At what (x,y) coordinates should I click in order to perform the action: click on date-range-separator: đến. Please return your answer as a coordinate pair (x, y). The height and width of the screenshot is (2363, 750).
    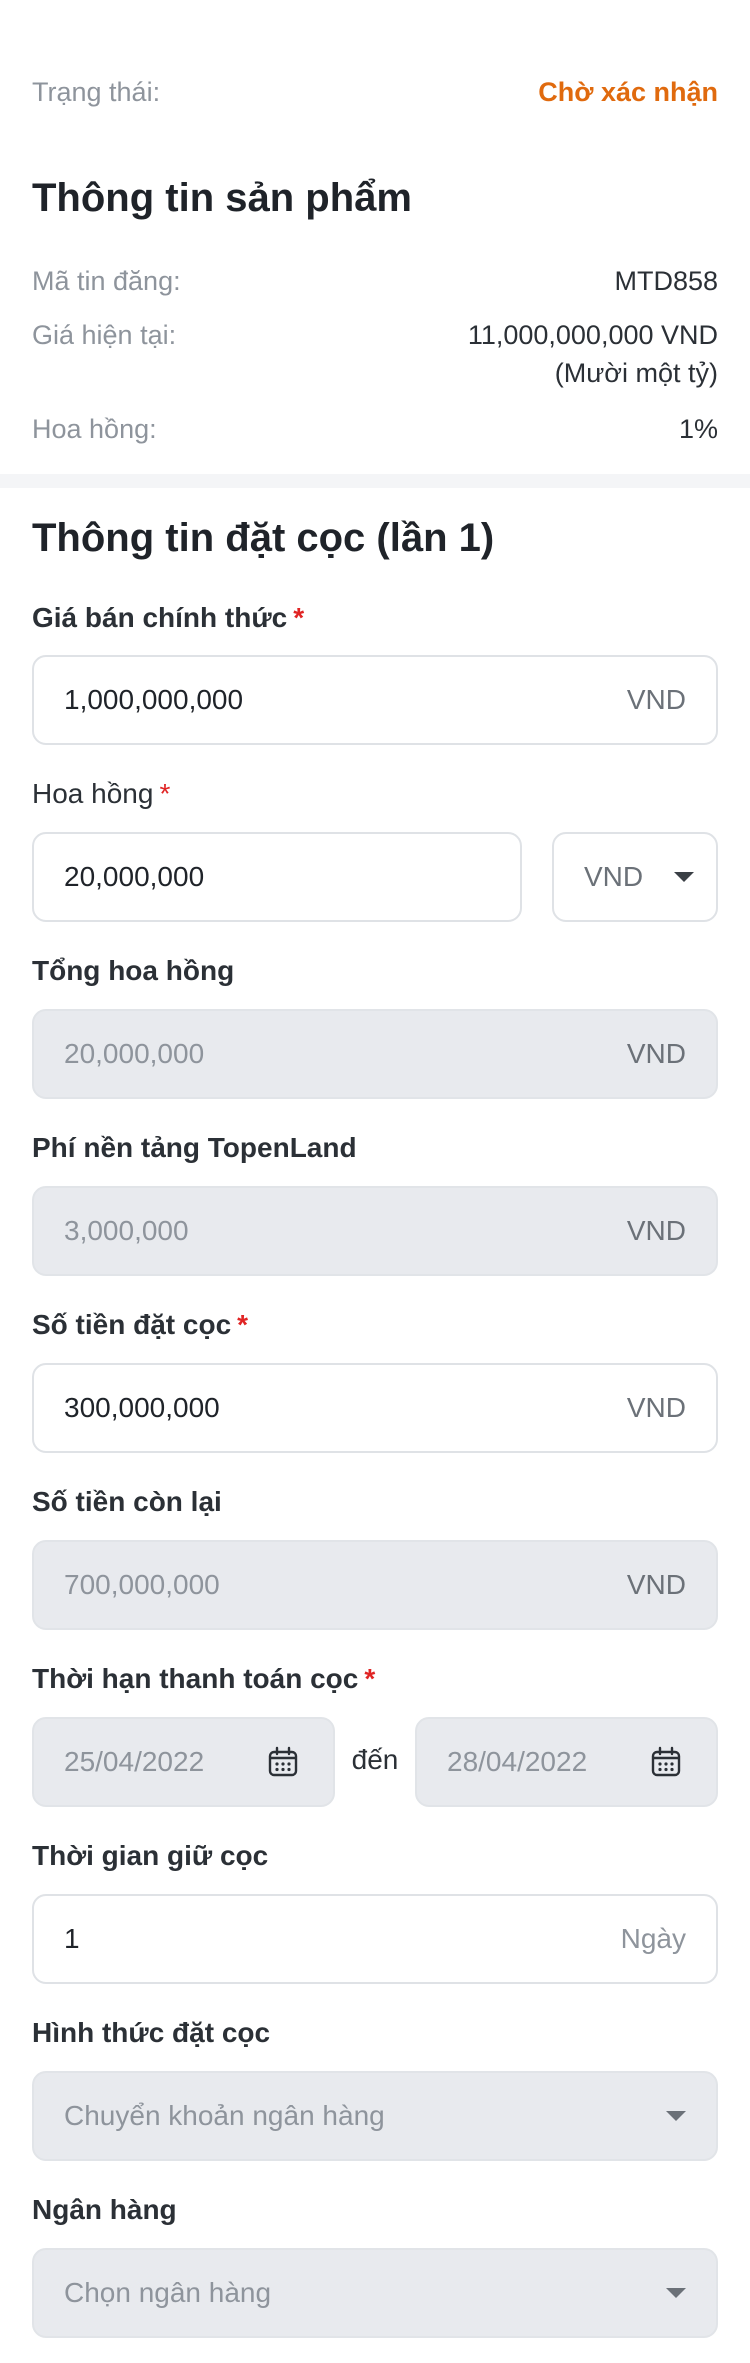
    Looking at the image, I should click on (375, 1759).